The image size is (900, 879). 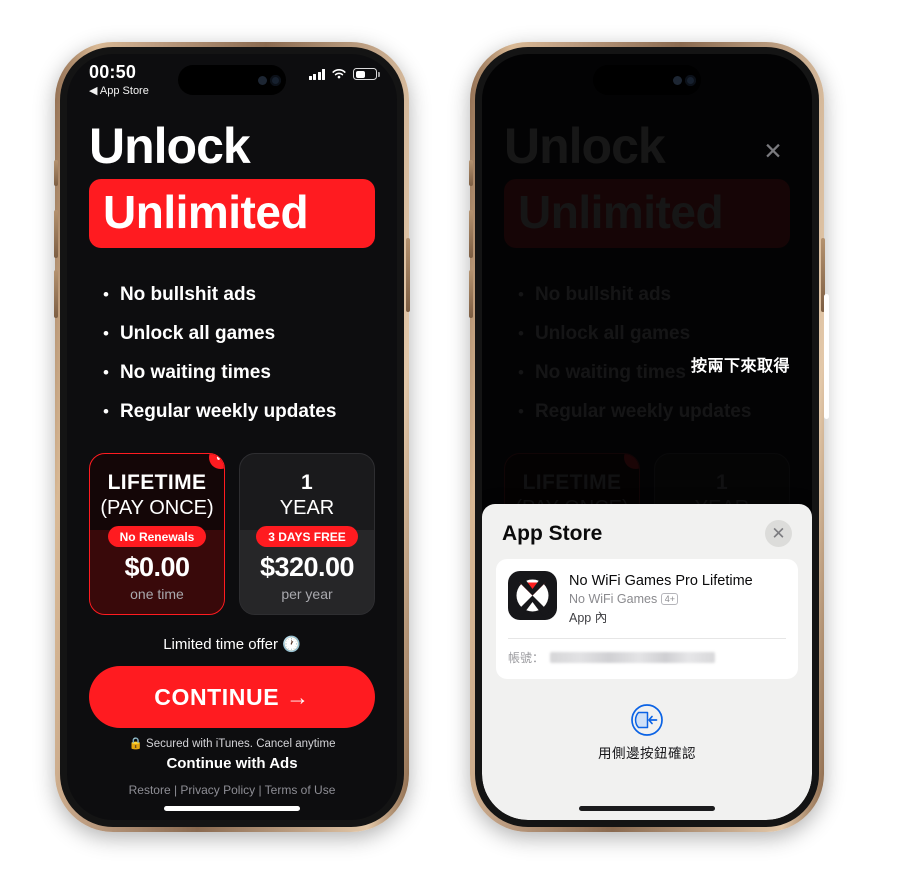 I want to click on plan-title: LIFETIME, so click(x=157, y=482).